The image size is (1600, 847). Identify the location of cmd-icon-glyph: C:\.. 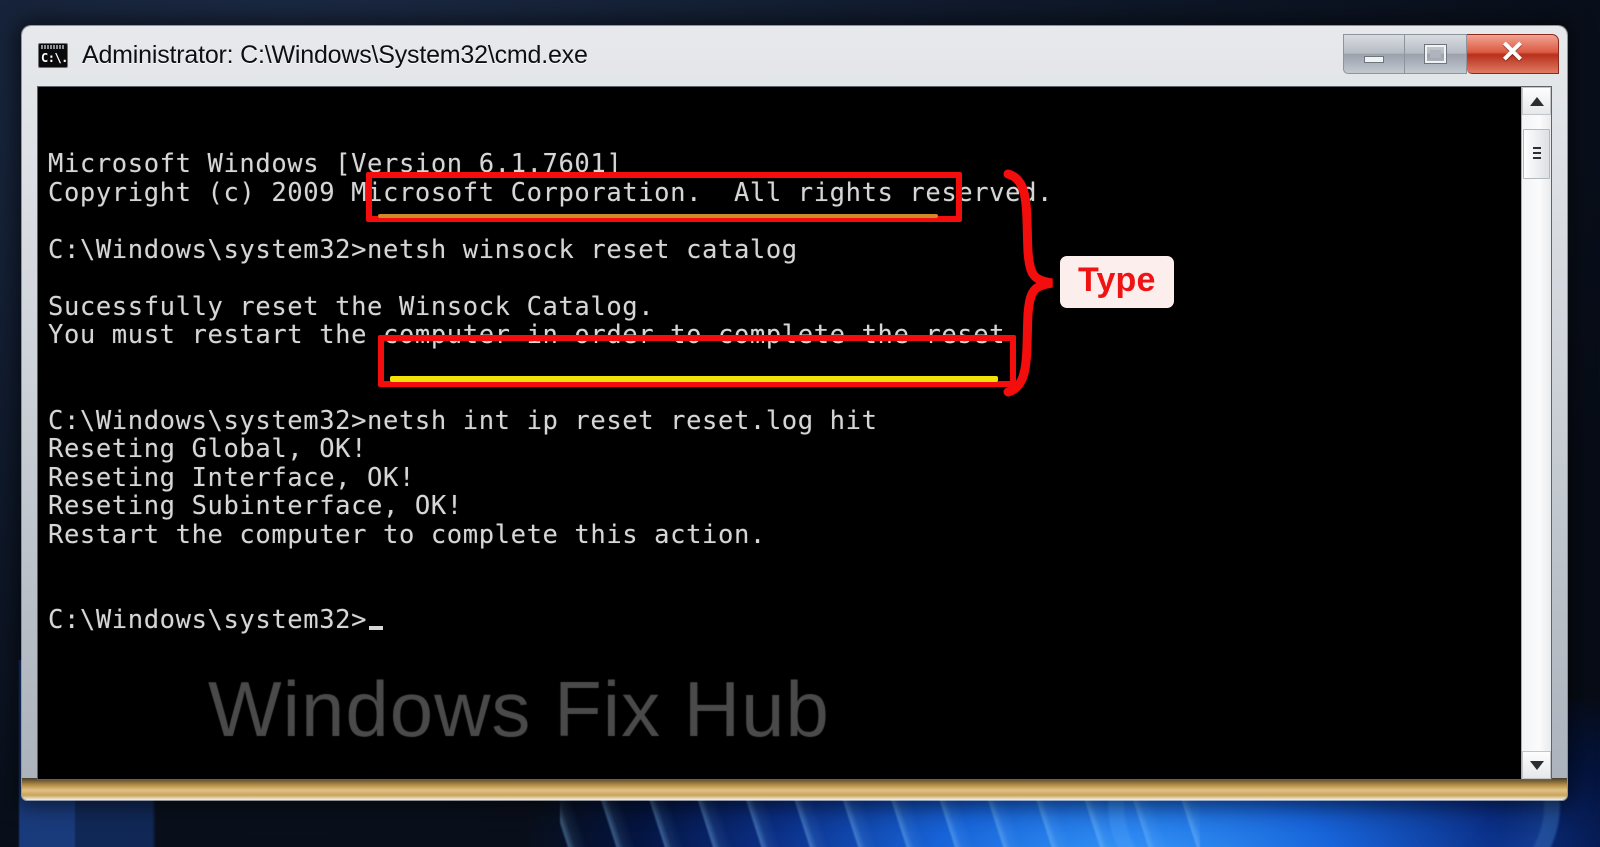
(54, 57).